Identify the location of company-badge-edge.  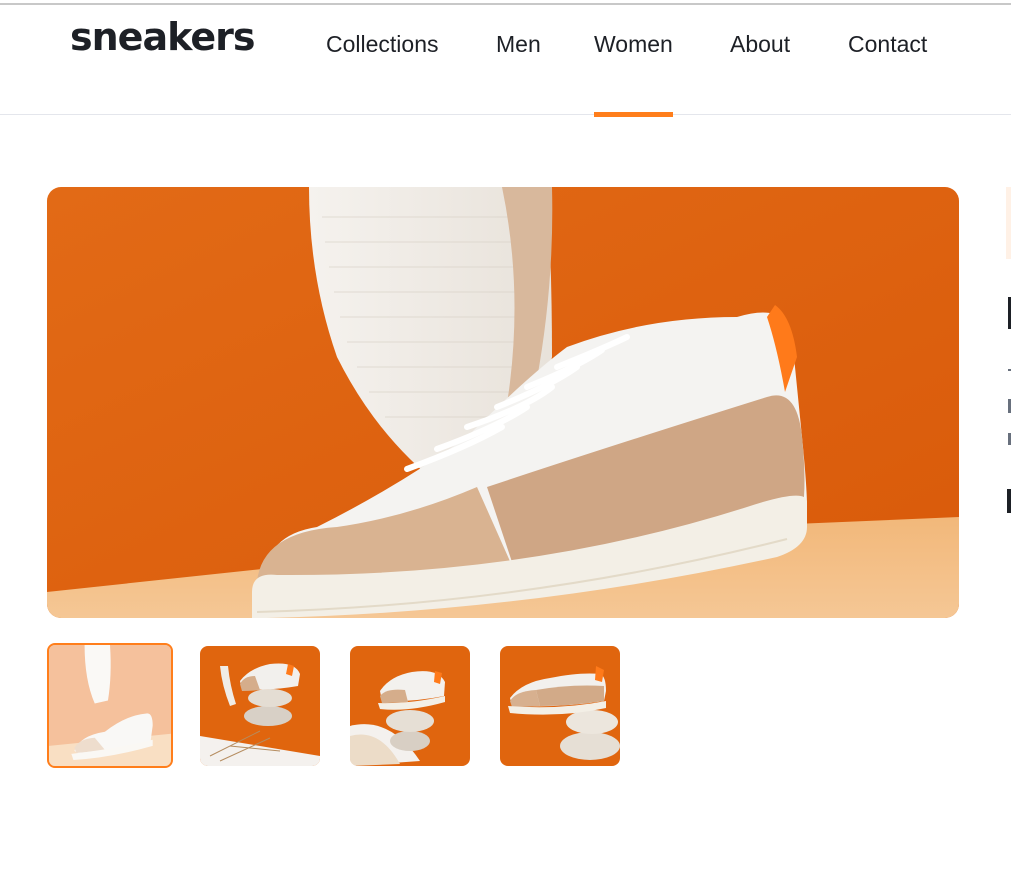
(1008, 223).